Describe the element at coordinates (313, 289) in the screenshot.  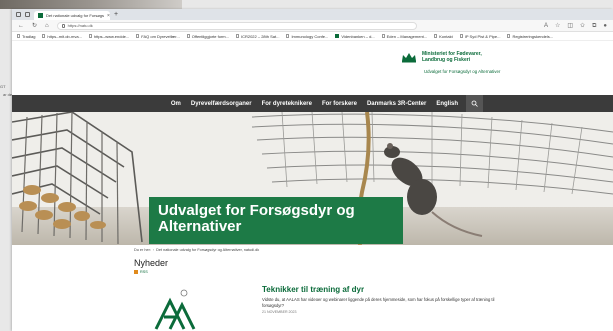
I see `article-title: Teknikker til træning af dyr` at that location.